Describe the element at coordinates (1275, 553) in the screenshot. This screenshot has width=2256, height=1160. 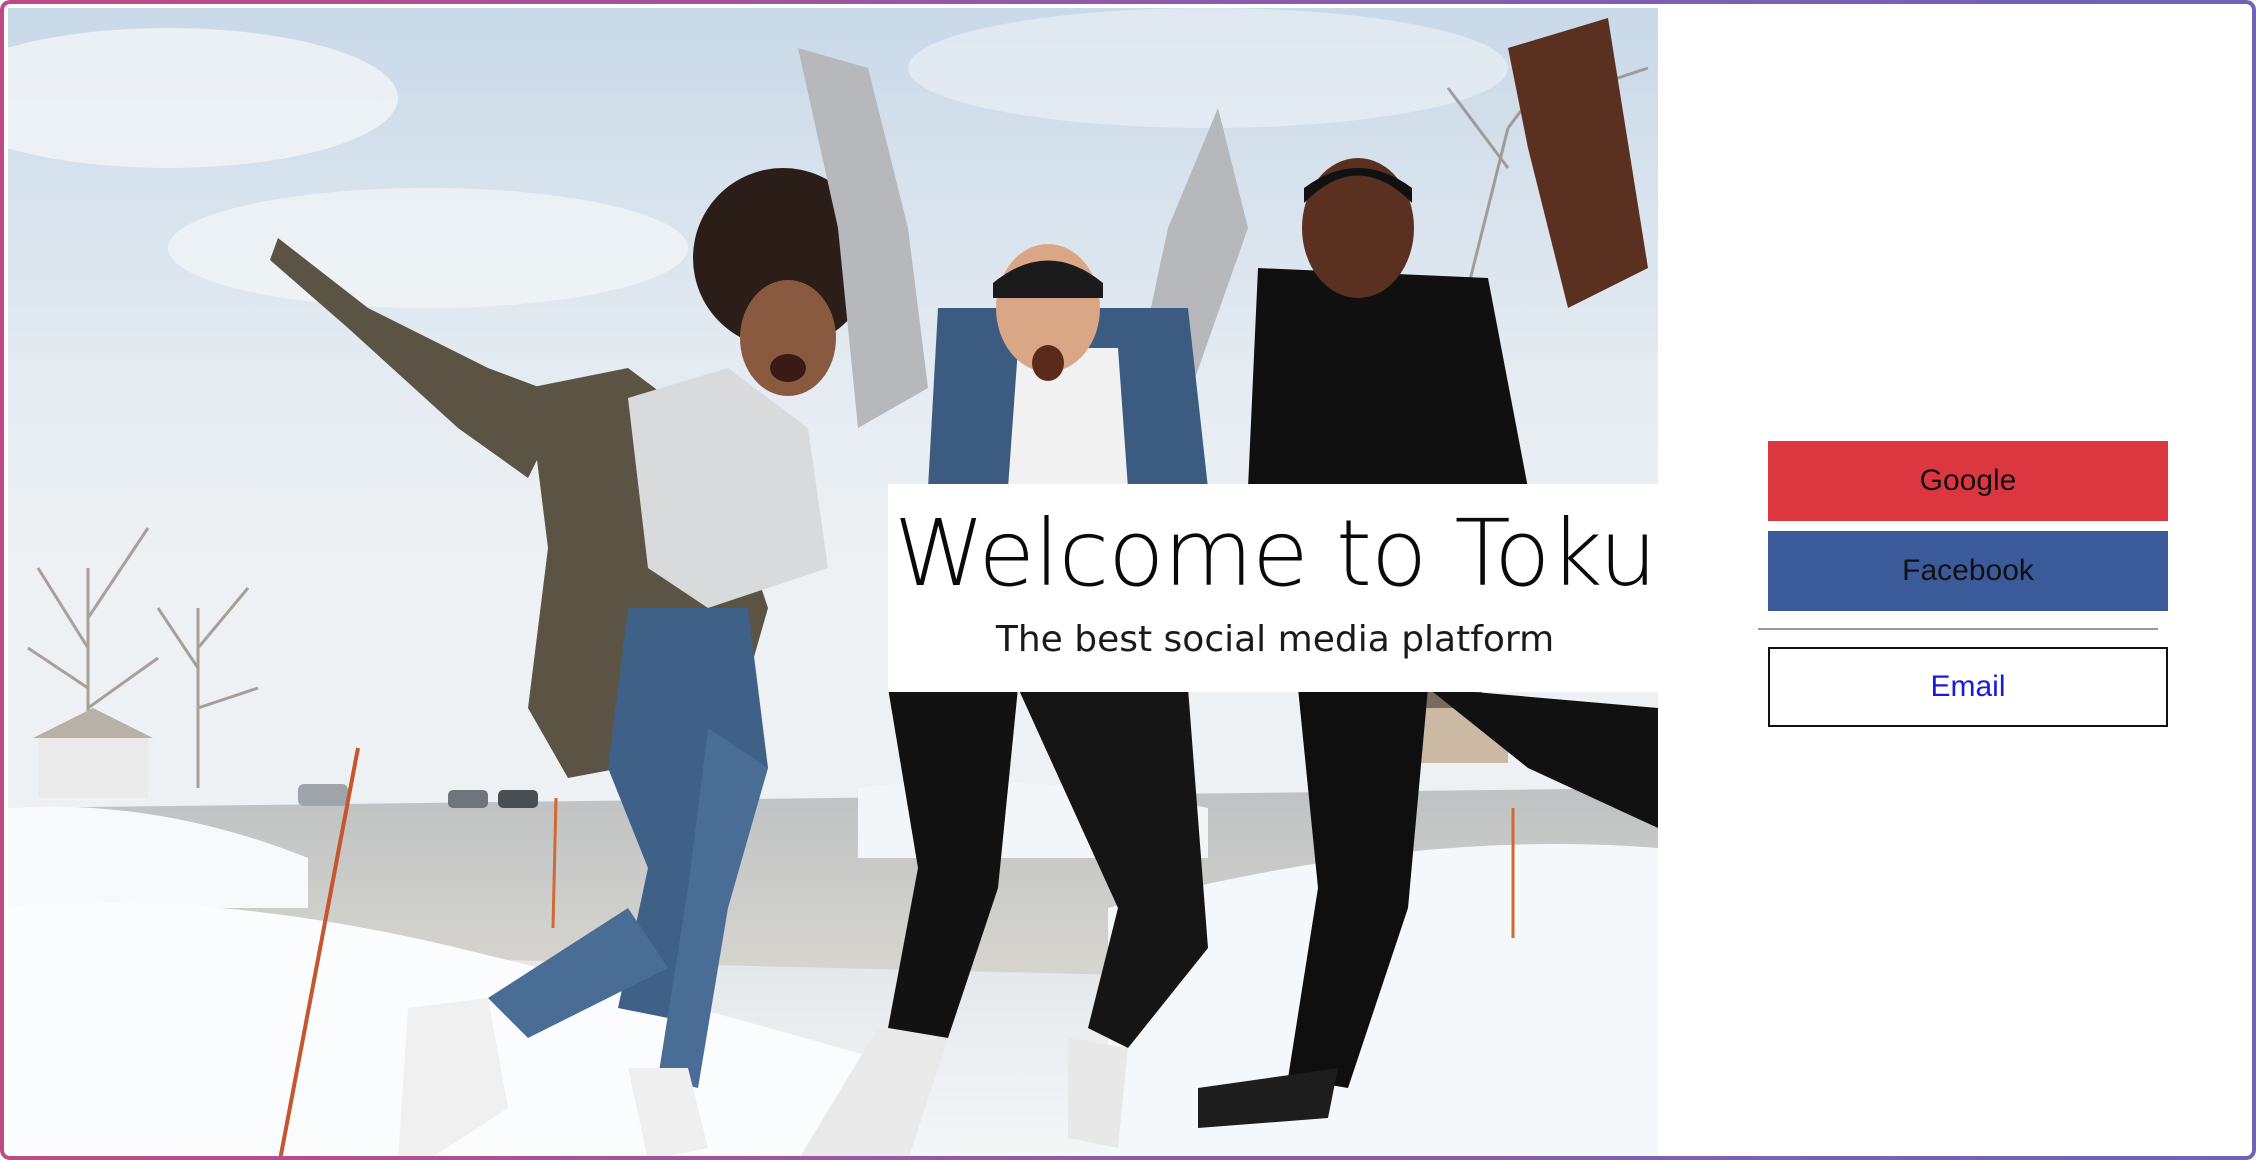
I see `page-title: Welcome to Toku` at that location.